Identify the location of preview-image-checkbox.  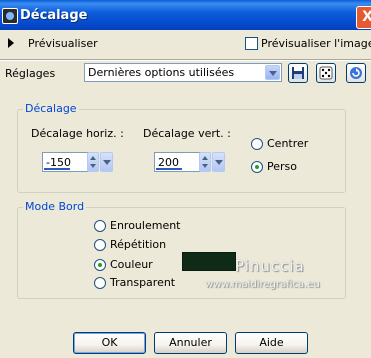
(251, 43).